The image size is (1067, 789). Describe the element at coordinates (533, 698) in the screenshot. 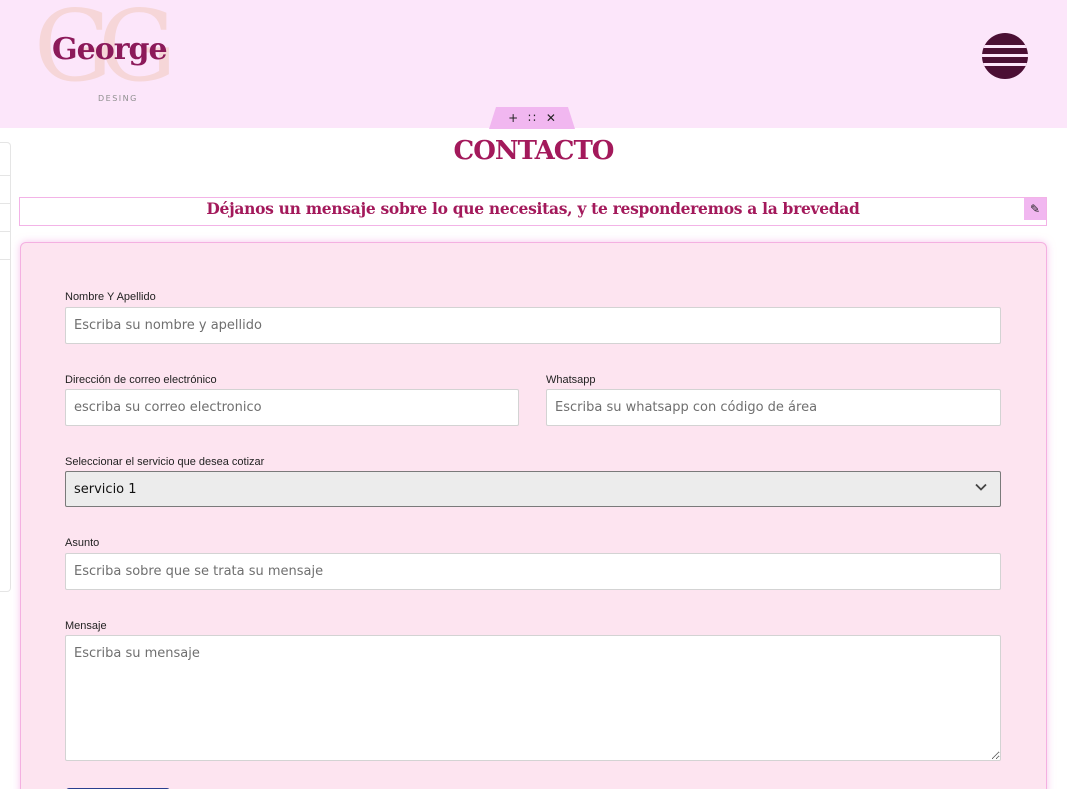

I see `message-textarea` at that location.